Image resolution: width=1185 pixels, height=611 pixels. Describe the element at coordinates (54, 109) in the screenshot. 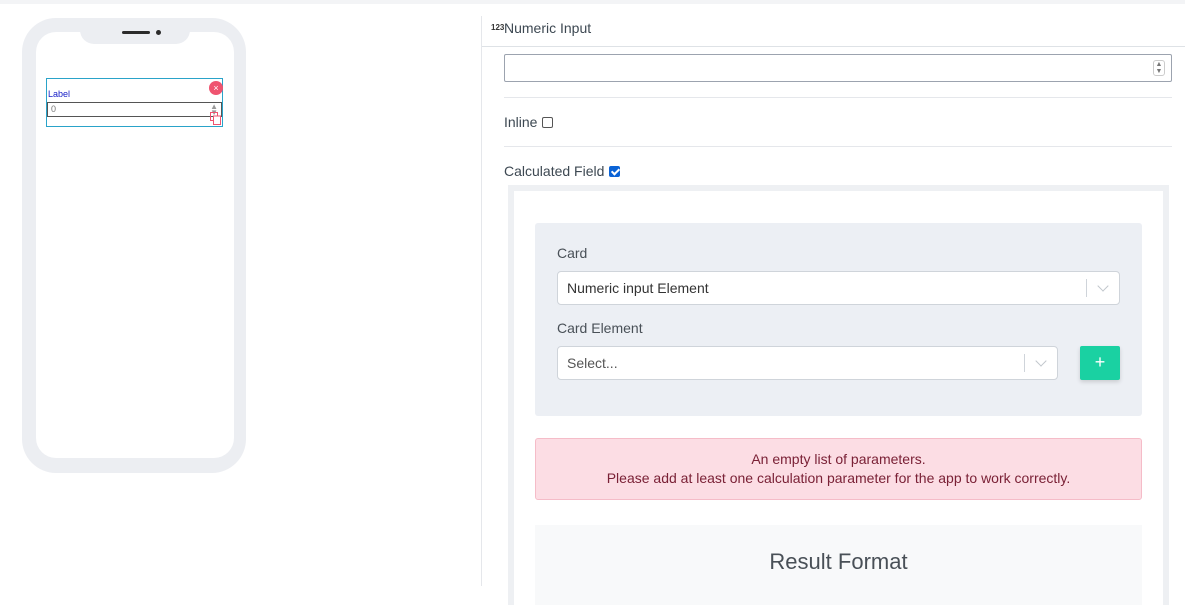

I see `preview-field-value: 0` at that location.